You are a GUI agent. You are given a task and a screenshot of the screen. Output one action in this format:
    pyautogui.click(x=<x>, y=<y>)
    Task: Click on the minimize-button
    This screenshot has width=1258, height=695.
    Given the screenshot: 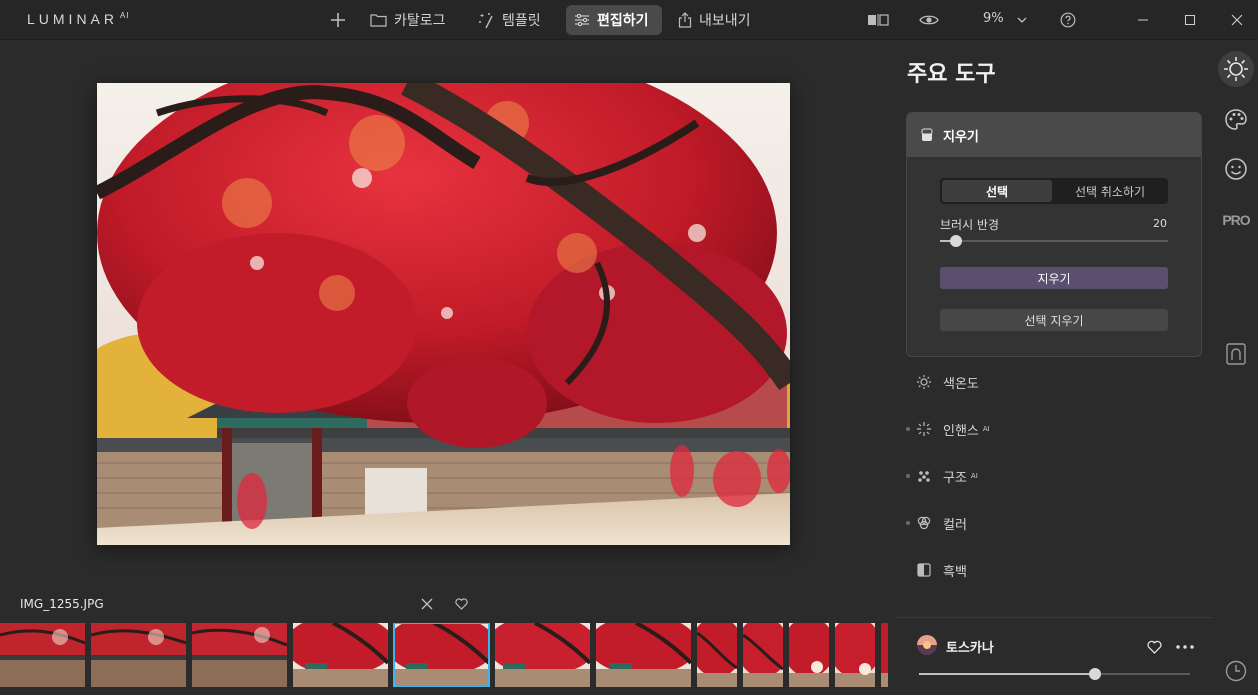 What is the action you would take?
    pyautogui.click(x=1143, y=20)
    